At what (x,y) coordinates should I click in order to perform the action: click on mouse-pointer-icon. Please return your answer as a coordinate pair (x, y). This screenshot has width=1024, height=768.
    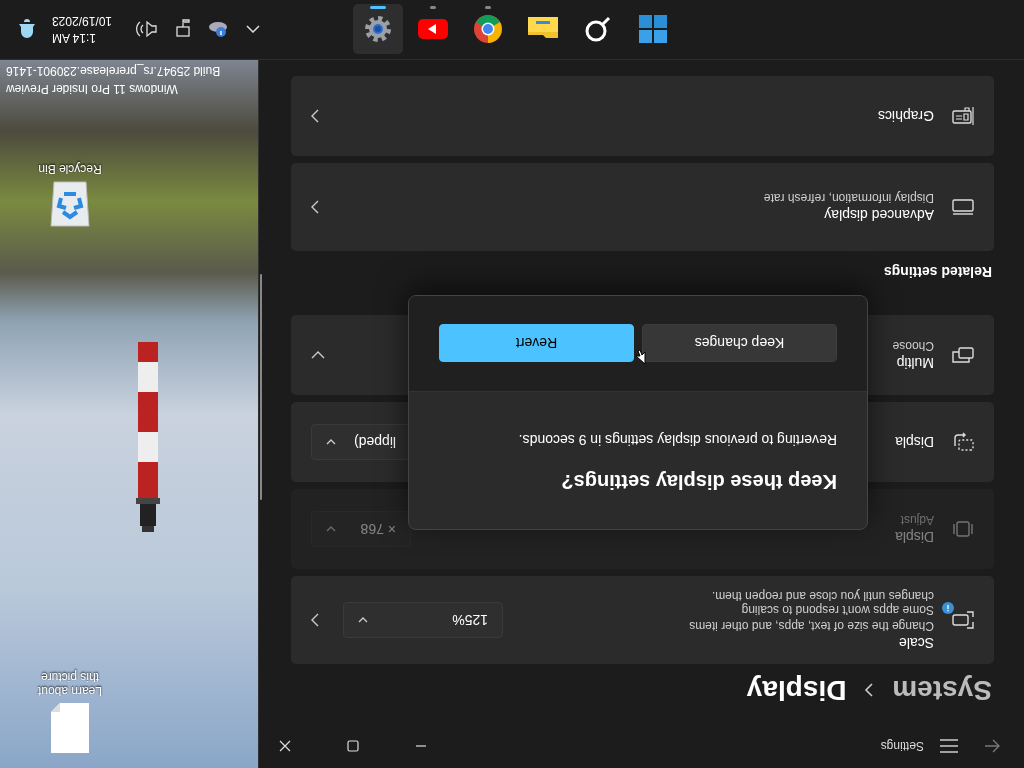
    Looking at the image, I should click on (641, 357).